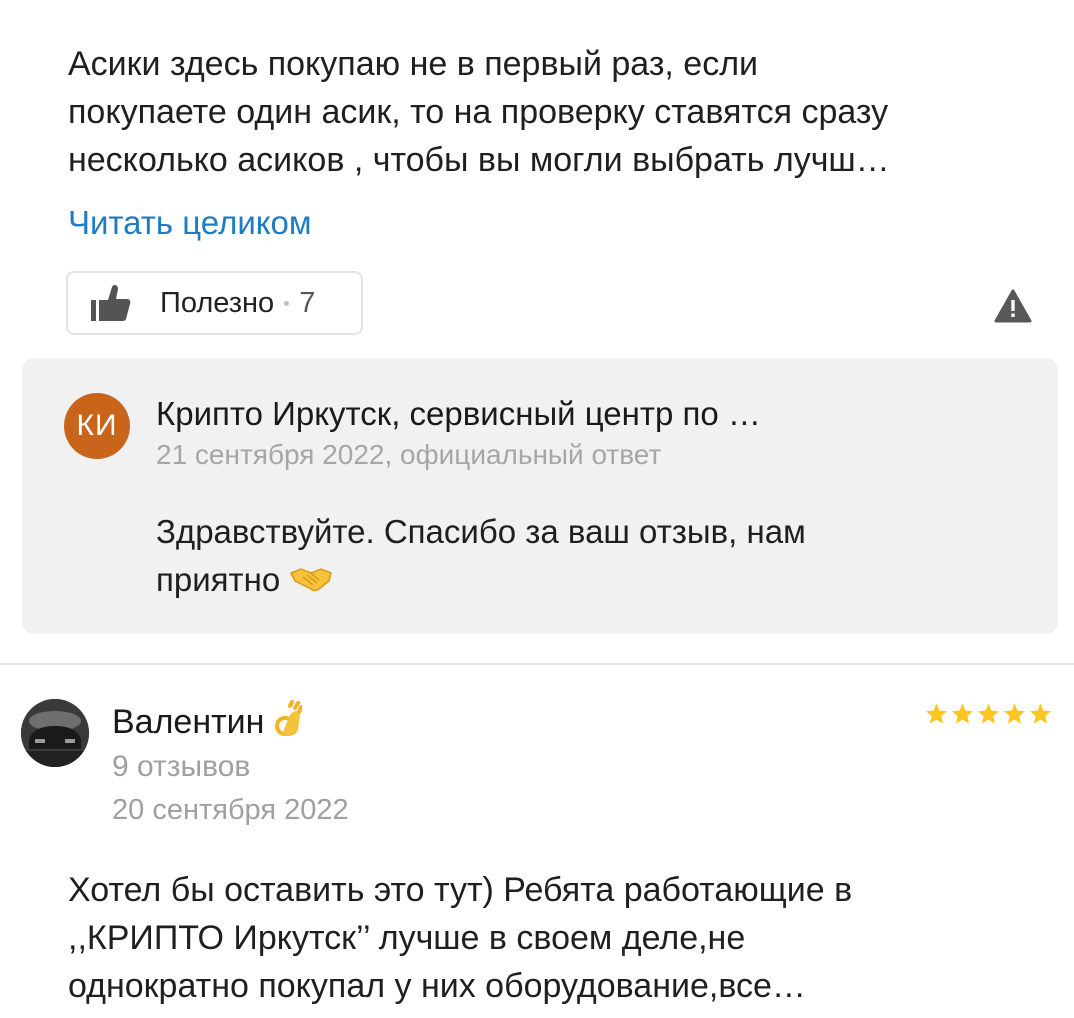  Describe the element at coordinates (181, 767) in the screenshot. I see `reviews-count: 9 отзывов` at that location.